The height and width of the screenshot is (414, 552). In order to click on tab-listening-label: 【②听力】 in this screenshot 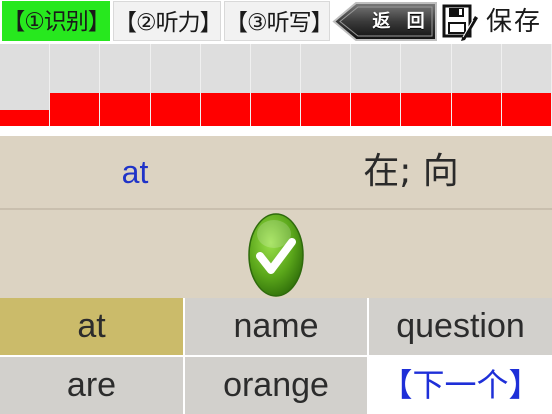, I will do `click(168, 23)`.